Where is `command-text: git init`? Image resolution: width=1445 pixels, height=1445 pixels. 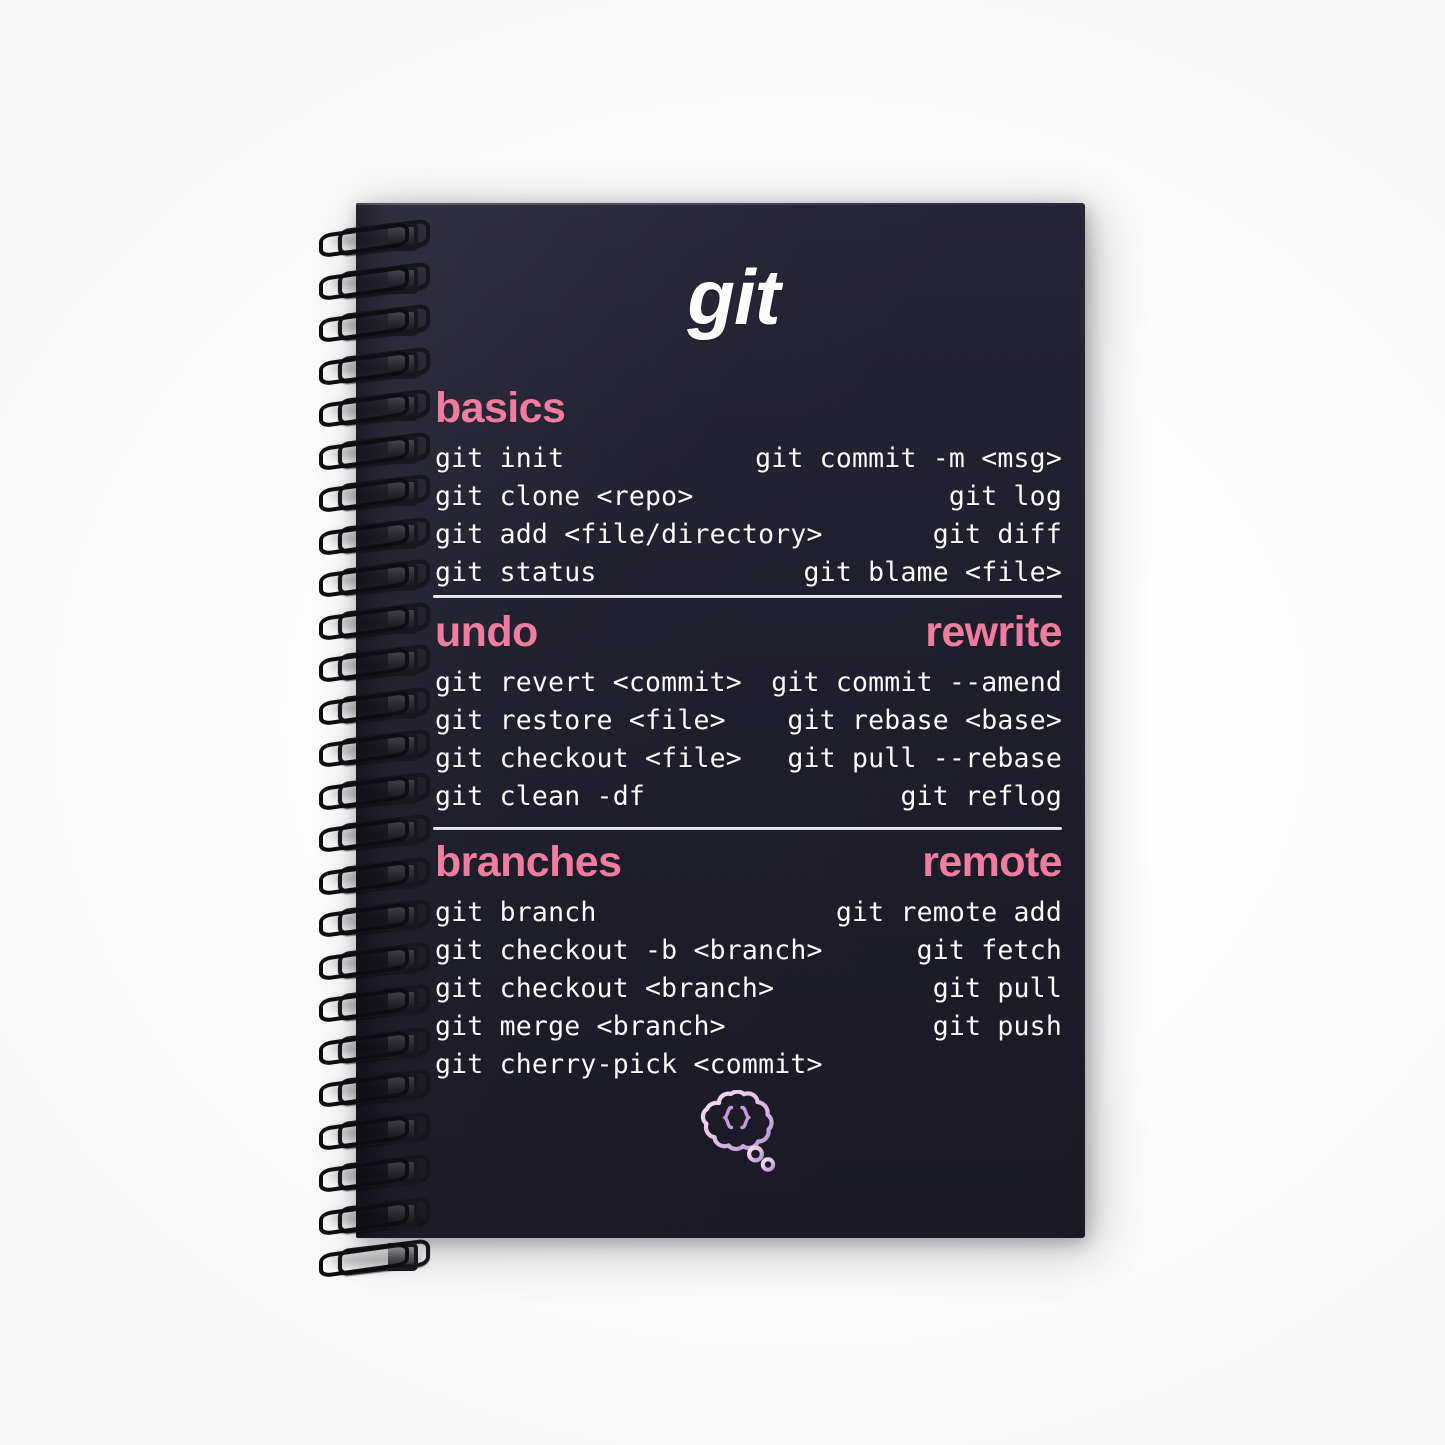
command-text: git init is located at coordinates (500, 458).